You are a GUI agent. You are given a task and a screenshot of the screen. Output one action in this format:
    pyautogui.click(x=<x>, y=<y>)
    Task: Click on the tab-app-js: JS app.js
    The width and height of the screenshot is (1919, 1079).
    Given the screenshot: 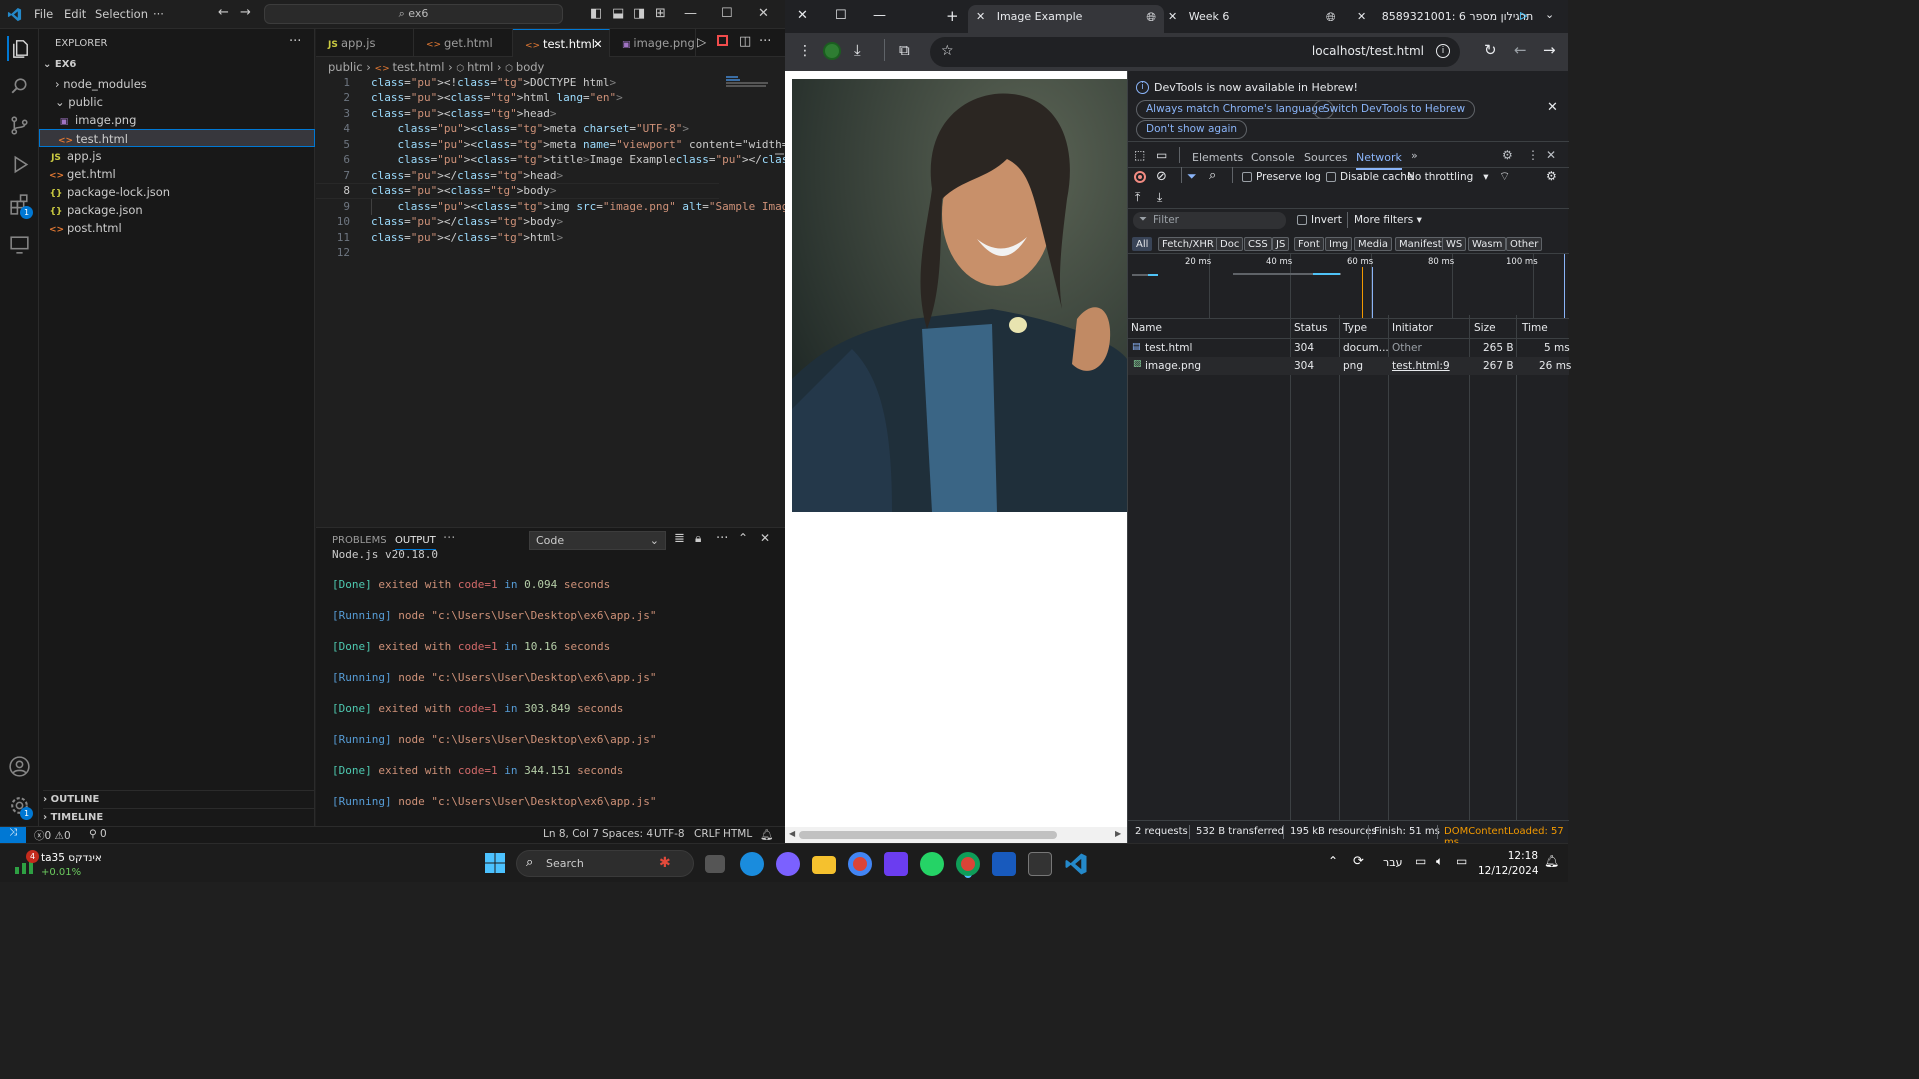 What is the action you would take?
    pyautogui.click(x=365, y=43)
    